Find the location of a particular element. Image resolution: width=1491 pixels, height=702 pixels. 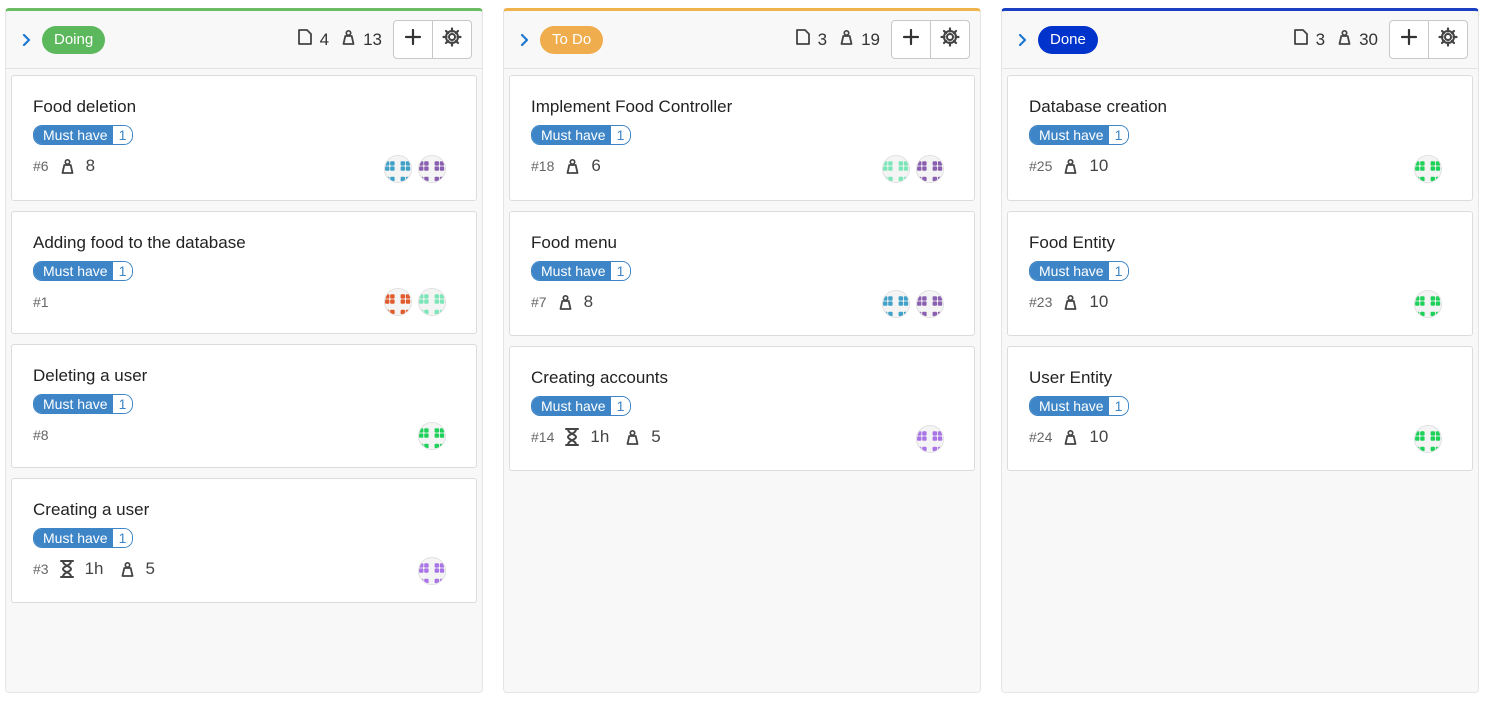

issue-weight: 5 is located at coordinates (137, 569).